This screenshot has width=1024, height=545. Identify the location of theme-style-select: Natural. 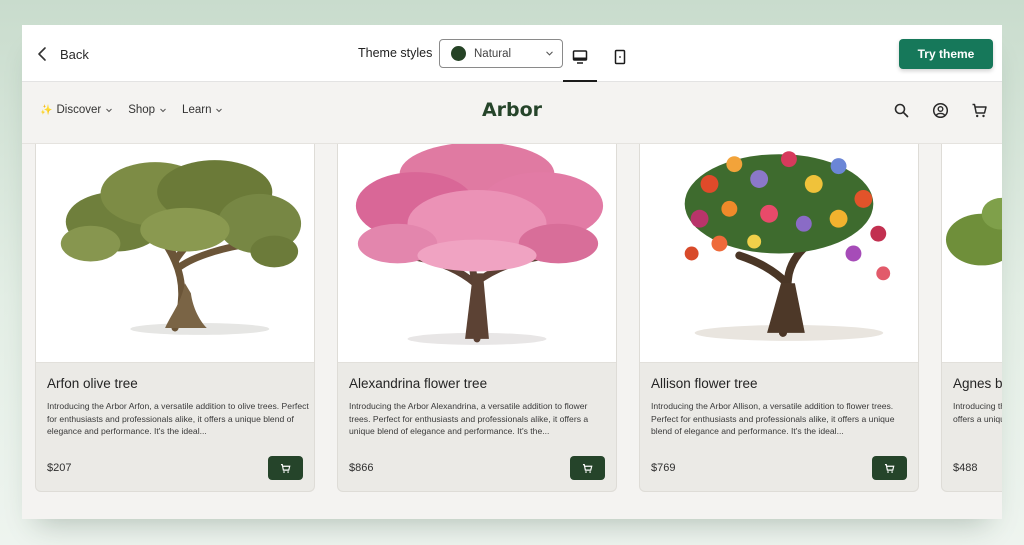
(501, 53).